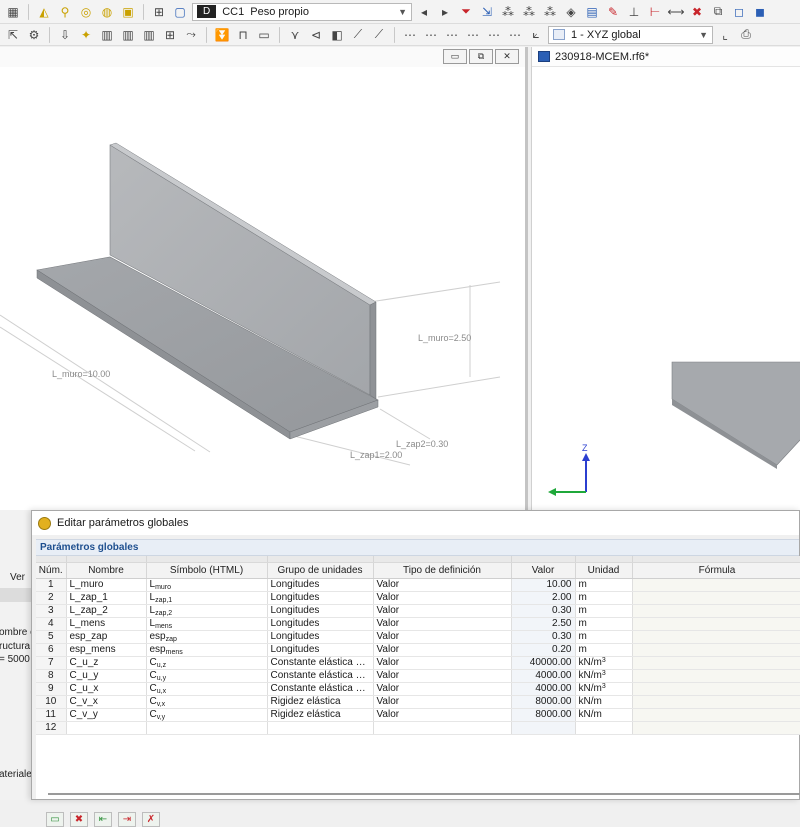 Image resolution: width=800 pixels, height=827 pixels. What do you see at coordinates (207, 598) in the screenshot?
I see `cell-simbolo: Lzap,1` at bounding box center [207, 598].